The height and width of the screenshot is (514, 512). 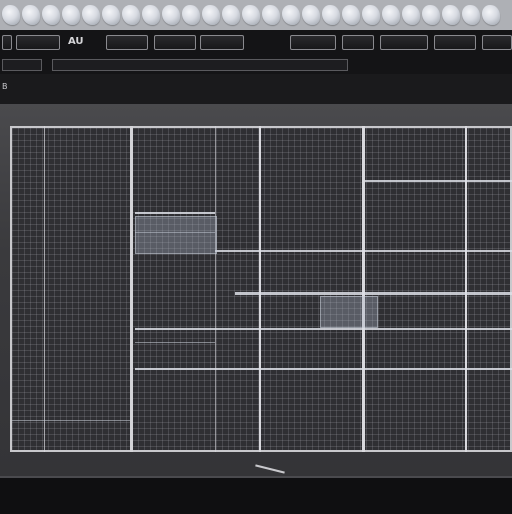 What do you see at coordinates (256, 44) in the screenshot?
I see `toolbar: AU` at bounding box center [256, 44].